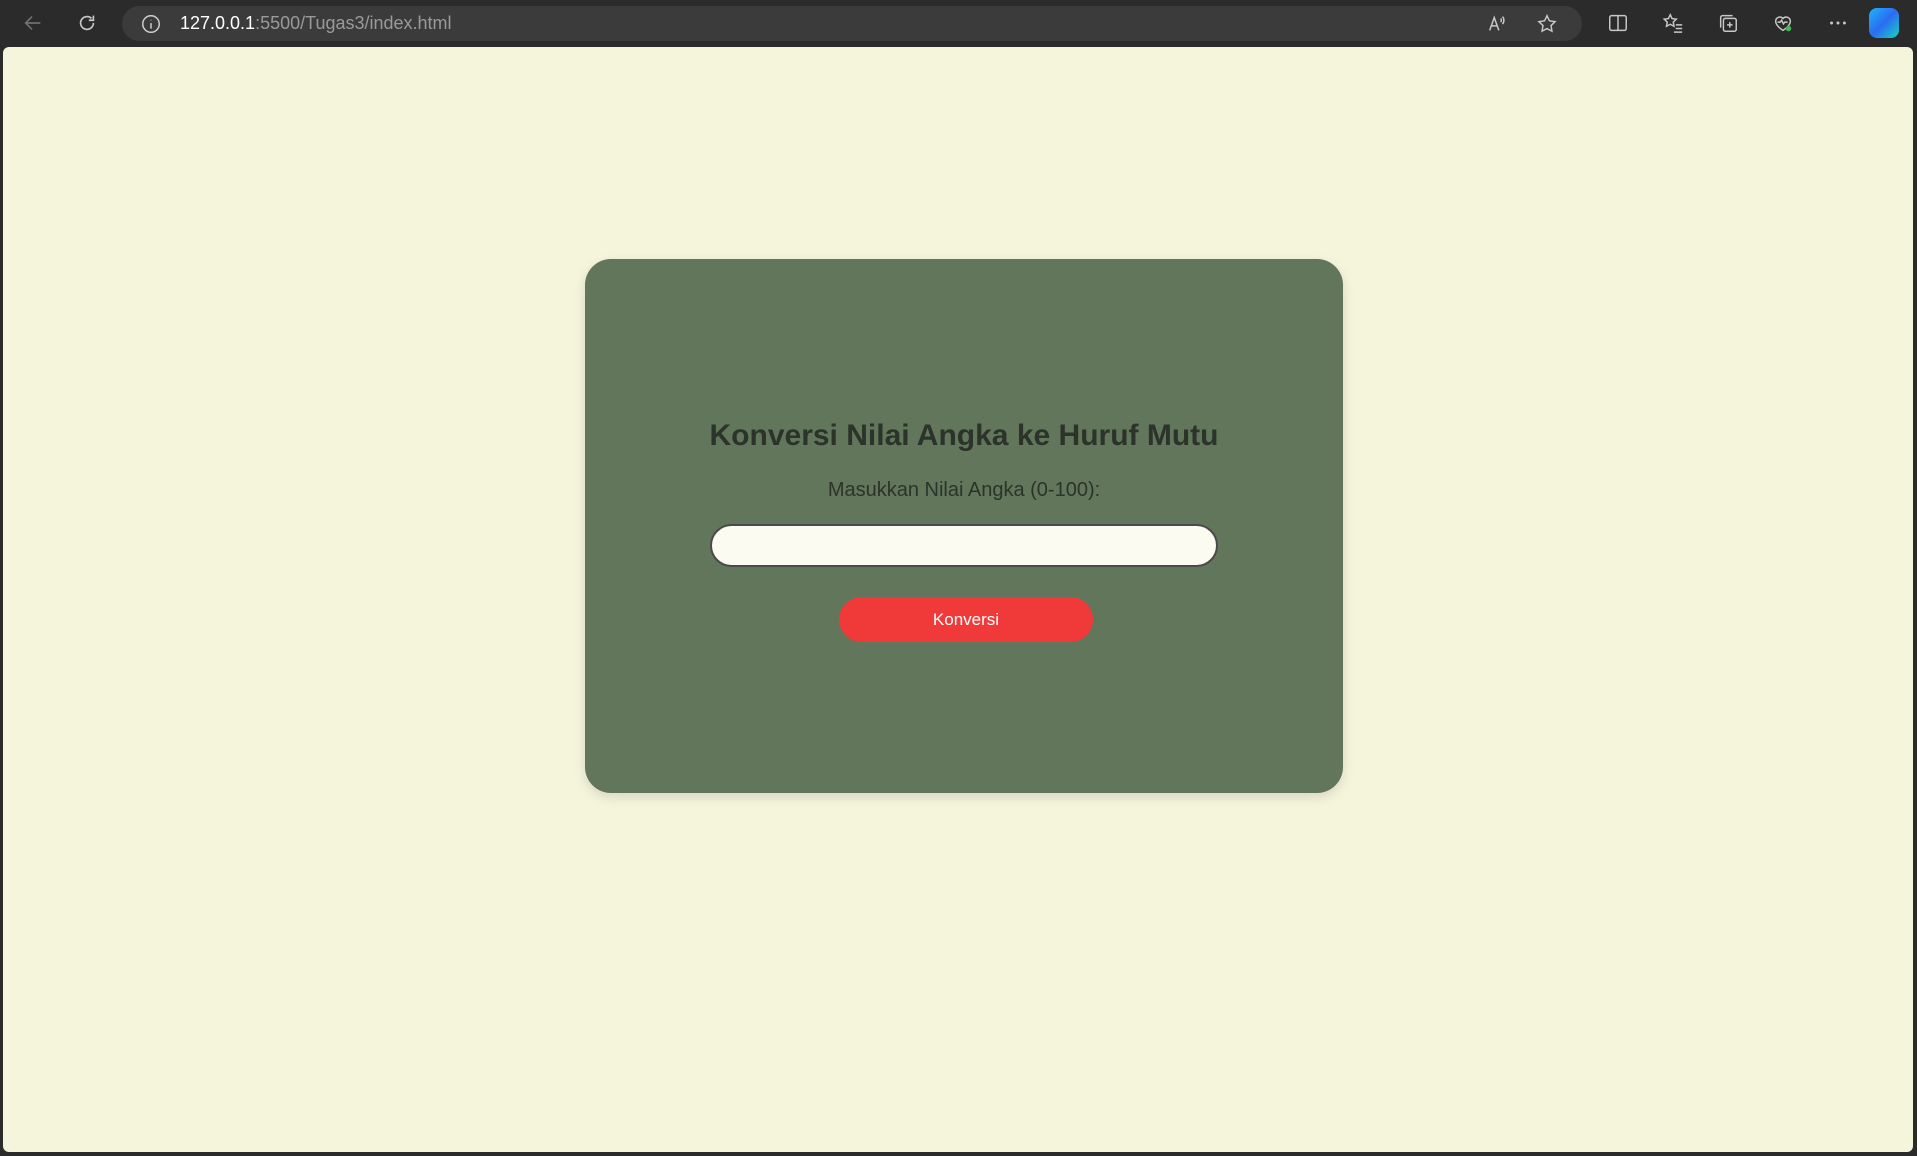 This screenshot has width=1917, height=1156. I want to click on split-screen-button, so click(1617, 23).